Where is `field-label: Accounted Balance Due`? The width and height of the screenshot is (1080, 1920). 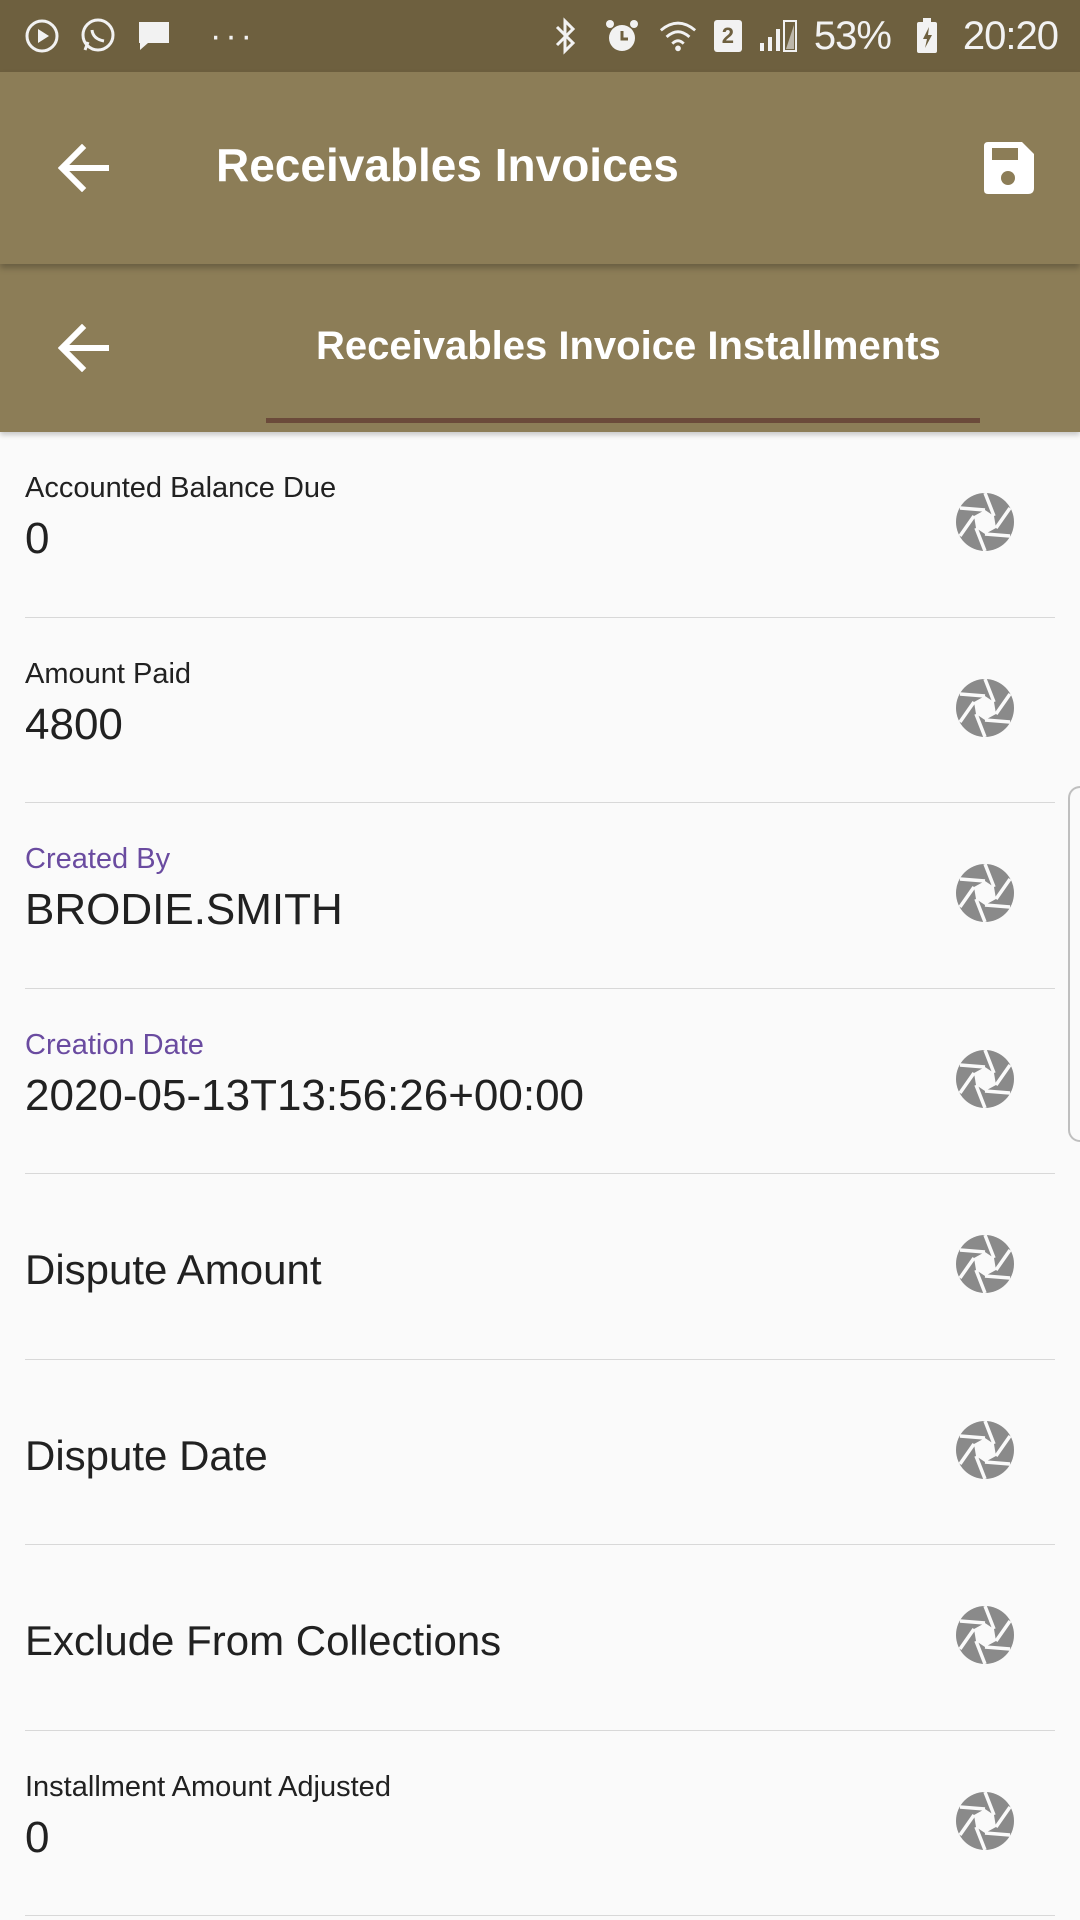
field-label: Accounted Balance Due is located at coordinates (181, 488).